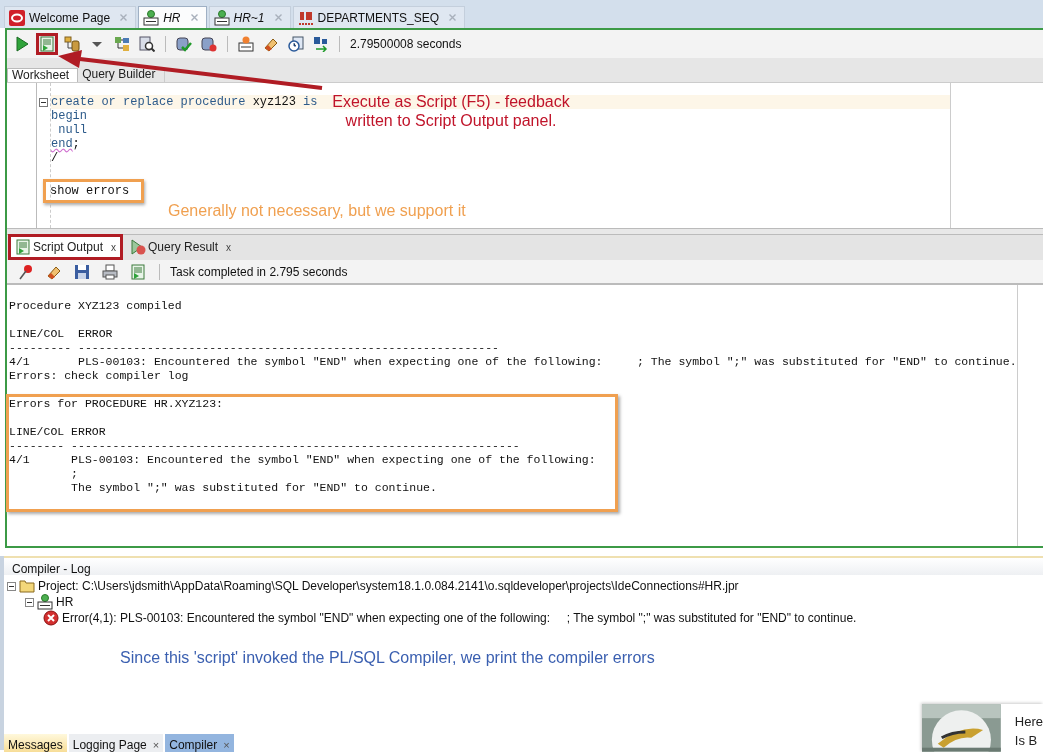 The image size is (1043, 752). Describe the element at coordinates (72, 130) in the screenshot. I see `code-line: null` at that location.